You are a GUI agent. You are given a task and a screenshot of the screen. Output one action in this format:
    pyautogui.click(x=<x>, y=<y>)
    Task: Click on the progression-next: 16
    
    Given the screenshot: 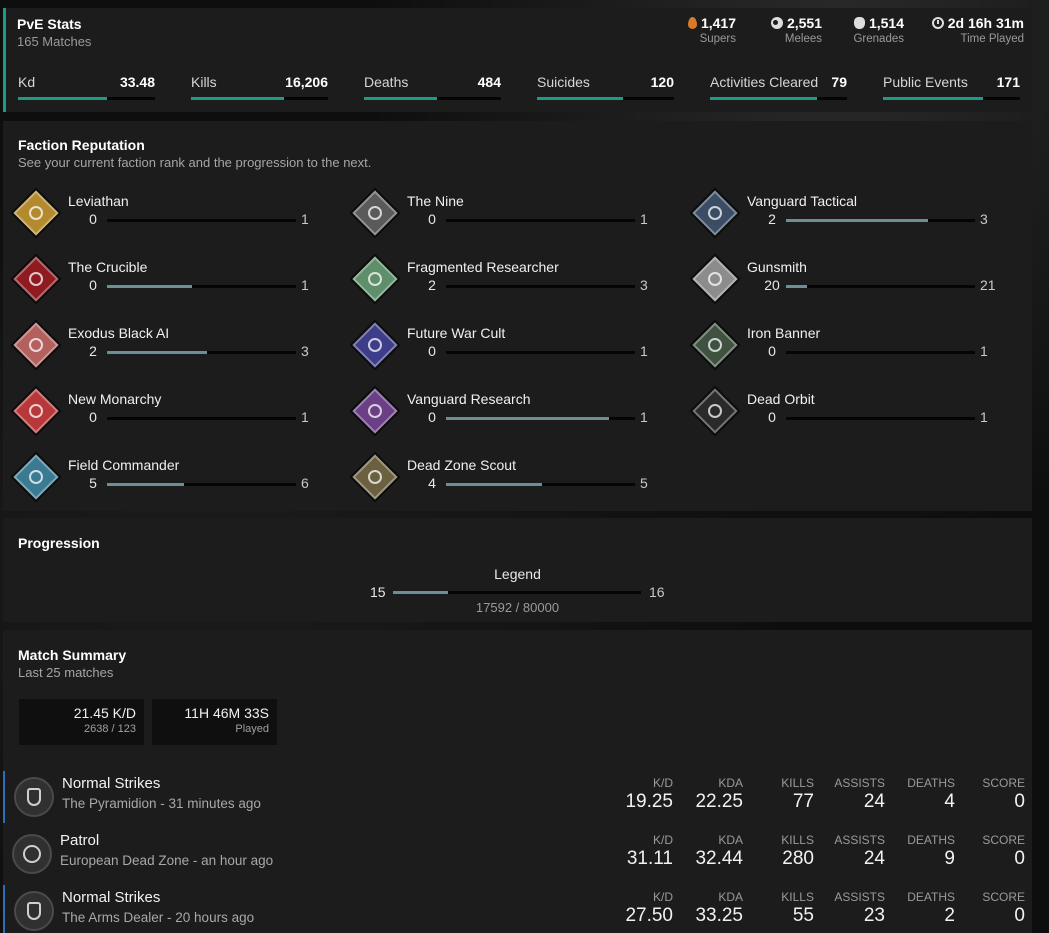 What is the action you would take?
    pyautogui.click(x=657, y=592)
    